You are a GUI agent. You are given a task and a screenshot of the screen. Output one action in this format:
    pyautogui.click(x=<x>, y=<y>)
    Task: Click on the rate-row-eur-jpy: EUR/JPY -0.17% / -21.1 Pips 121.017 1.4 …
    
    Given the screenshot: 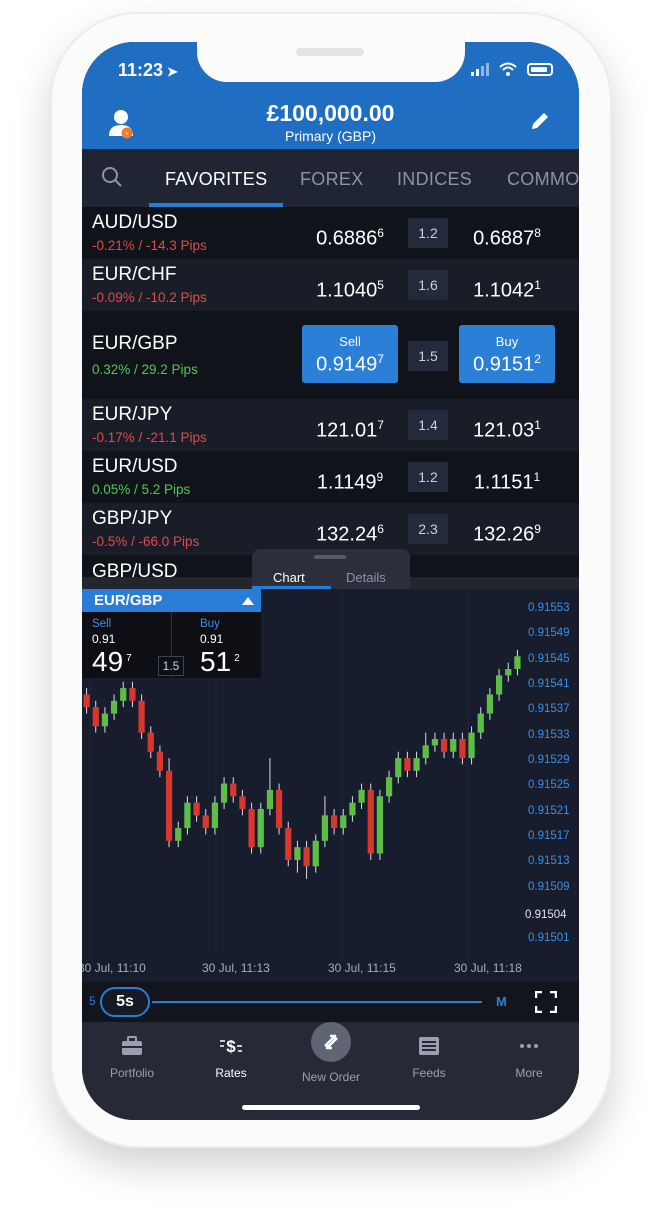 What is the action you would take?
    pyautogui.click(x=330, y=425)
    